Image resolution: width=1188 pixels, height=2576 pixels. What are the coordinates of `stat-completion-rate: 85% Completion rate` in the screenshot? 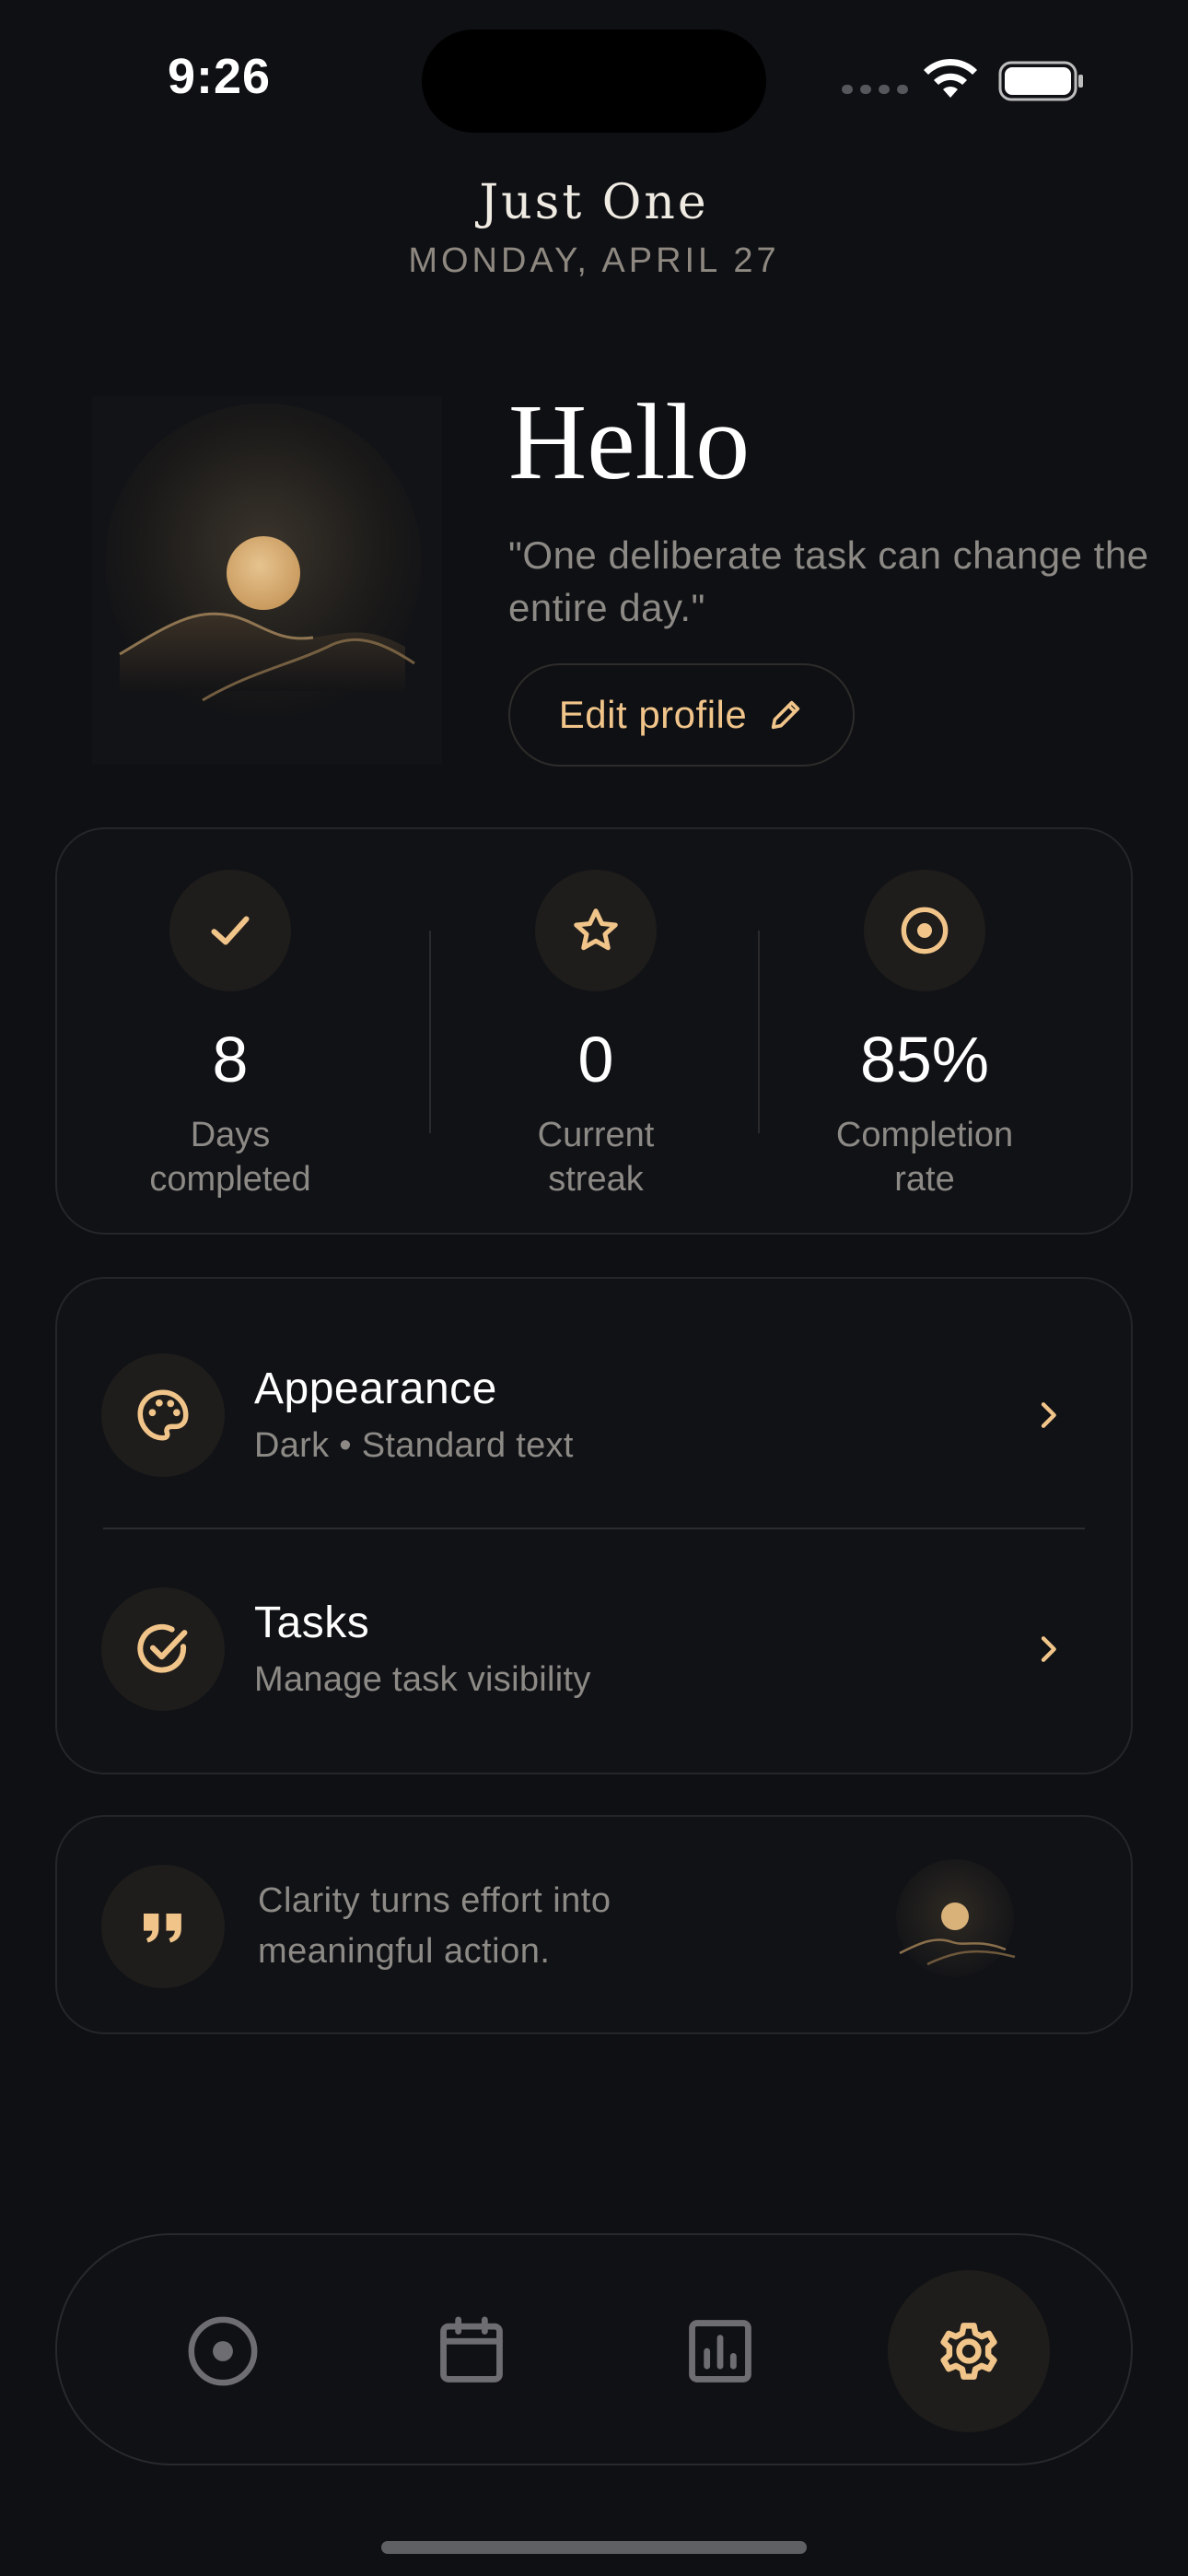 It's located at (925, 1035).